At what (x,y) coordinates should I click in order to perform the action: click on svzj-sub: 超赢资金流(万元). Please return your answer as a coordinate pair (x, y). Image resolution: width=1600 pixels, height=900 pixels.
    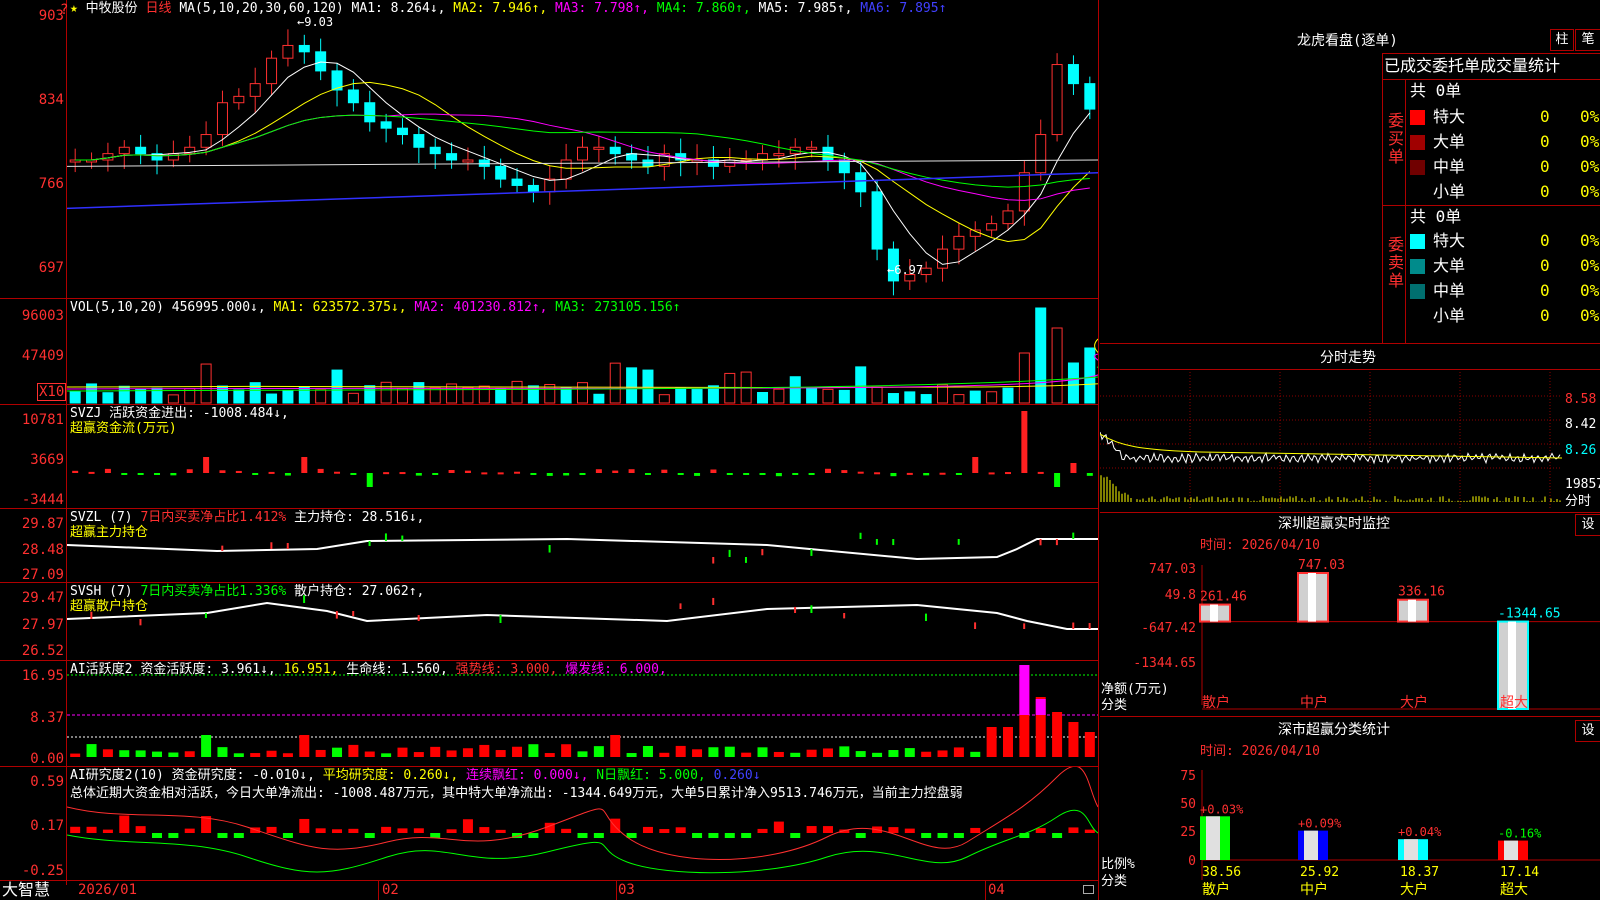
    Looking at the image, I should click on (123, 428).